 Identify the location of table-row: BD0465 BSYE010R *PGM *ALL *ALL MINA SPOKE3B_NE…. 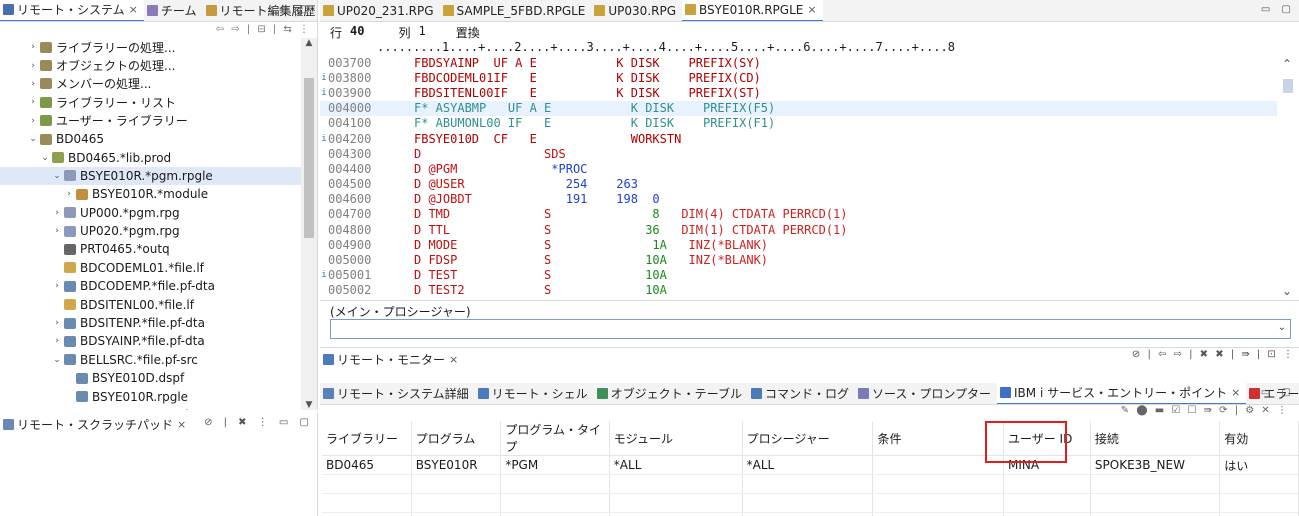
(810, 465).